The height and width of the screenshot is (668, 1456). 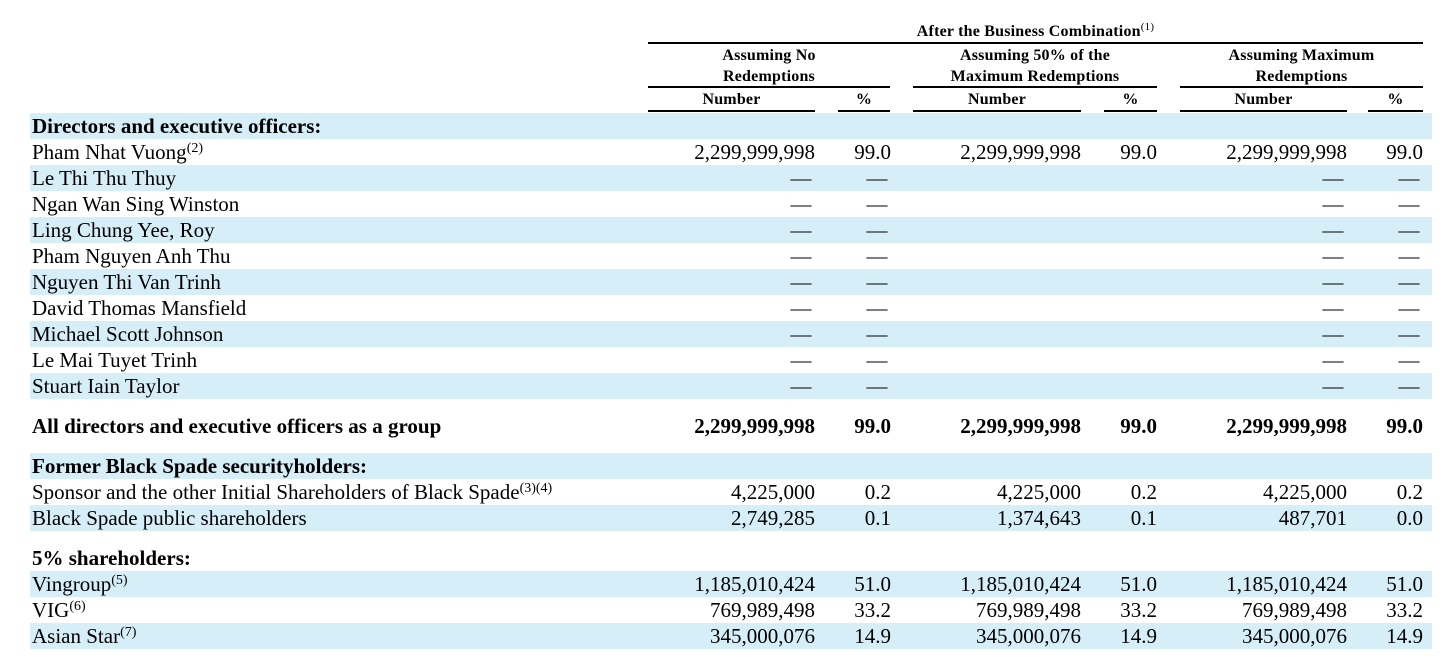 What do you see at coordinates (731, 282) in the screenshot?
I see `table-row: Nguyen Thi Van Trinh — — — —` at bounding box center [731, 282].